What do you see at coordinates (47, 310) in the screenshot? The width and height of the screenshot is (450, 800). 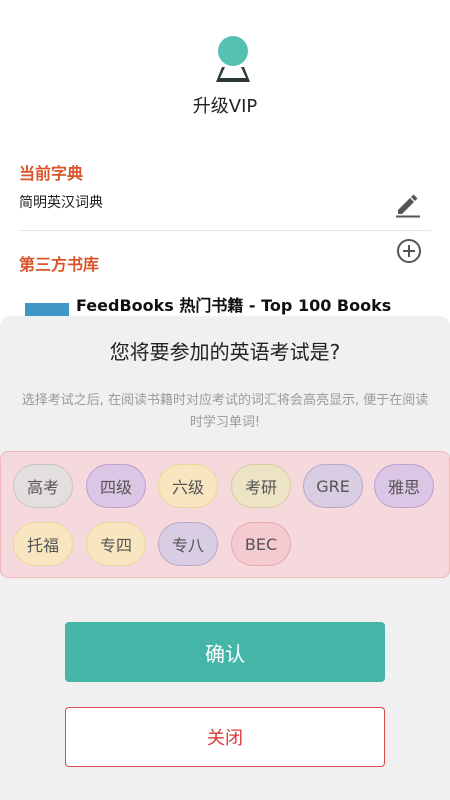 I see `book-cover-thumbnail` at bounding box center [47, 310].